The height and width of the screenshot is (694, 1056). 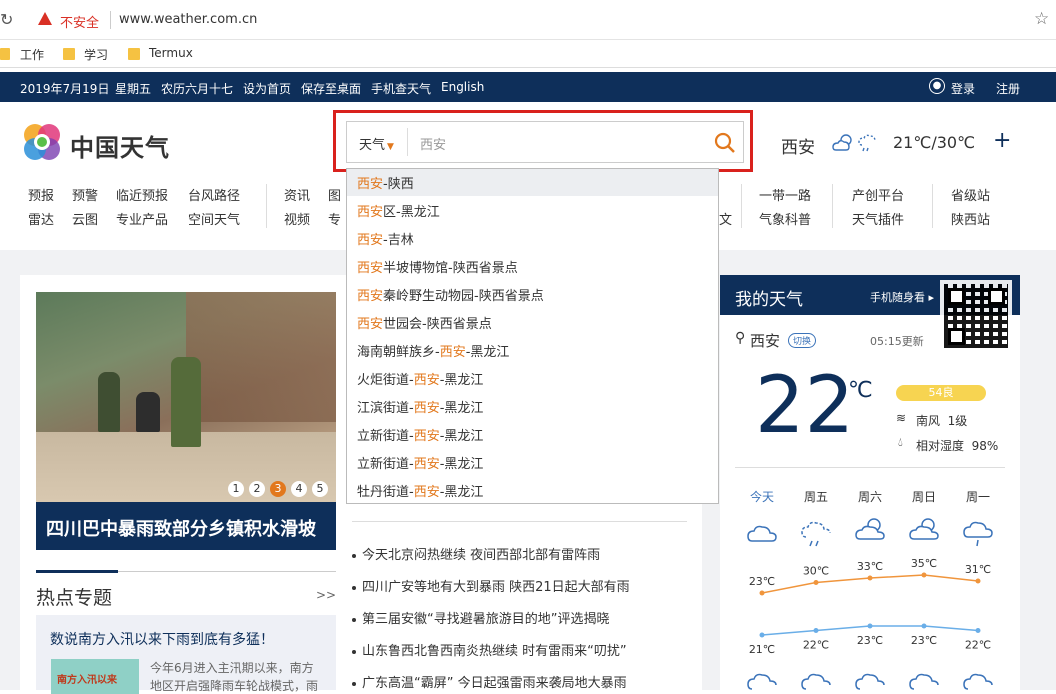 I want to click on news-item-4: 山东鲁西北鲁西南炎热继续 时有雷雨来“叨扰”, so click(x=489, y=649).